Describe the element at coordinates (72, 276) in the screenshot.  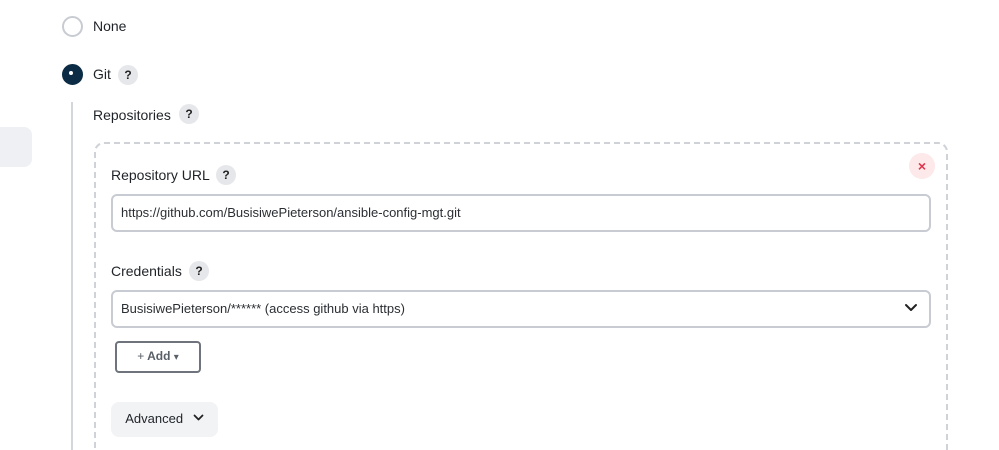
I see `section-indent-line` at that location.